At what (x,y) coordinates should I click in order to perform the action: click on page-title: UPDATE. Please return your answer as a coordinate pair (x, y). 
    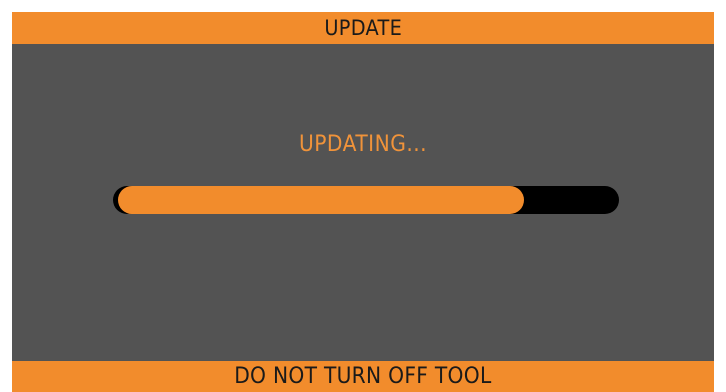
    Looking at the image, I should click on (363, 27).